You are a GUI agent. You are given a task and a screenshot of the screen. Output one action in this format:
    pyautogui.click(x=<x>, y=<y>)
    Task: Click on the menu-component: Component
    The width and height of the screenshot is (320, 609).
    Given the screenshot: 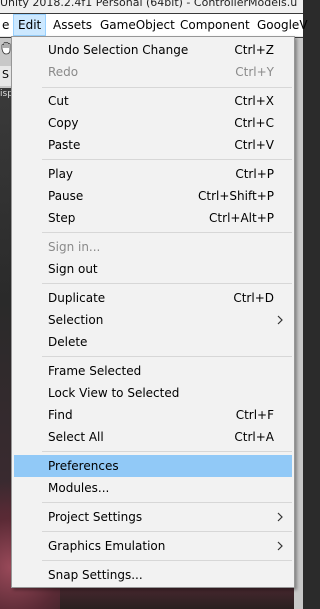 What is the action you would take?
    pyautogui.click(x=215, y=25)
    